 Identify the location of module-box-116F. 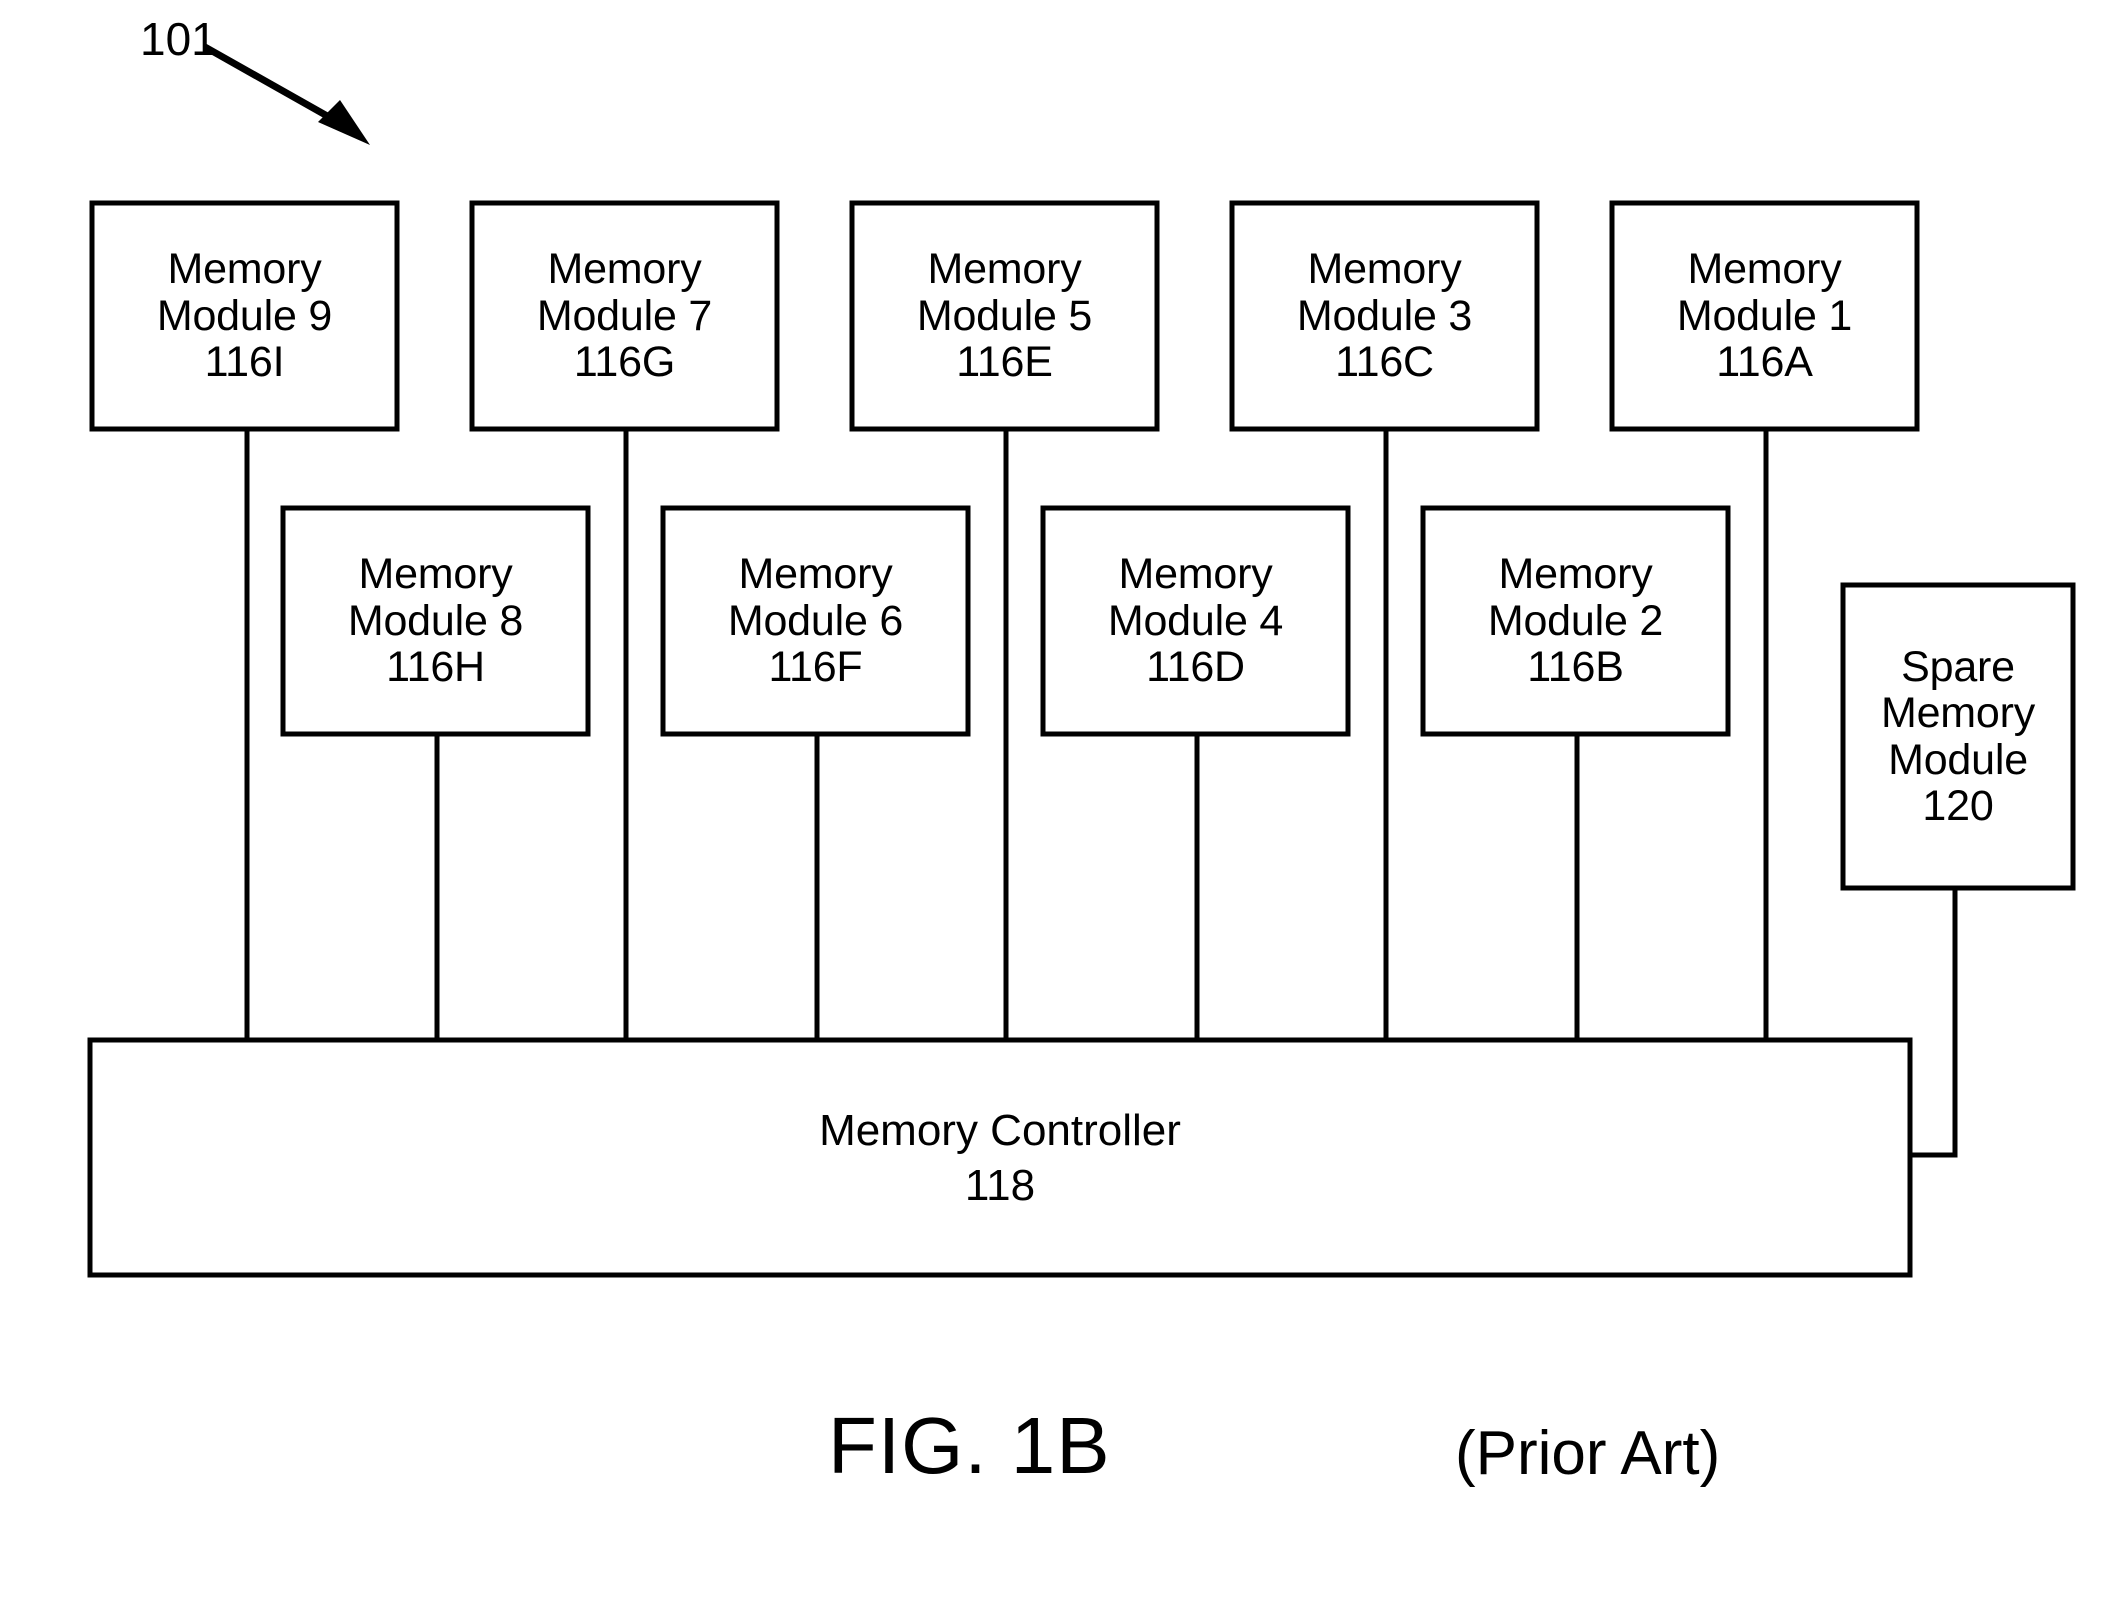
(815, 621).